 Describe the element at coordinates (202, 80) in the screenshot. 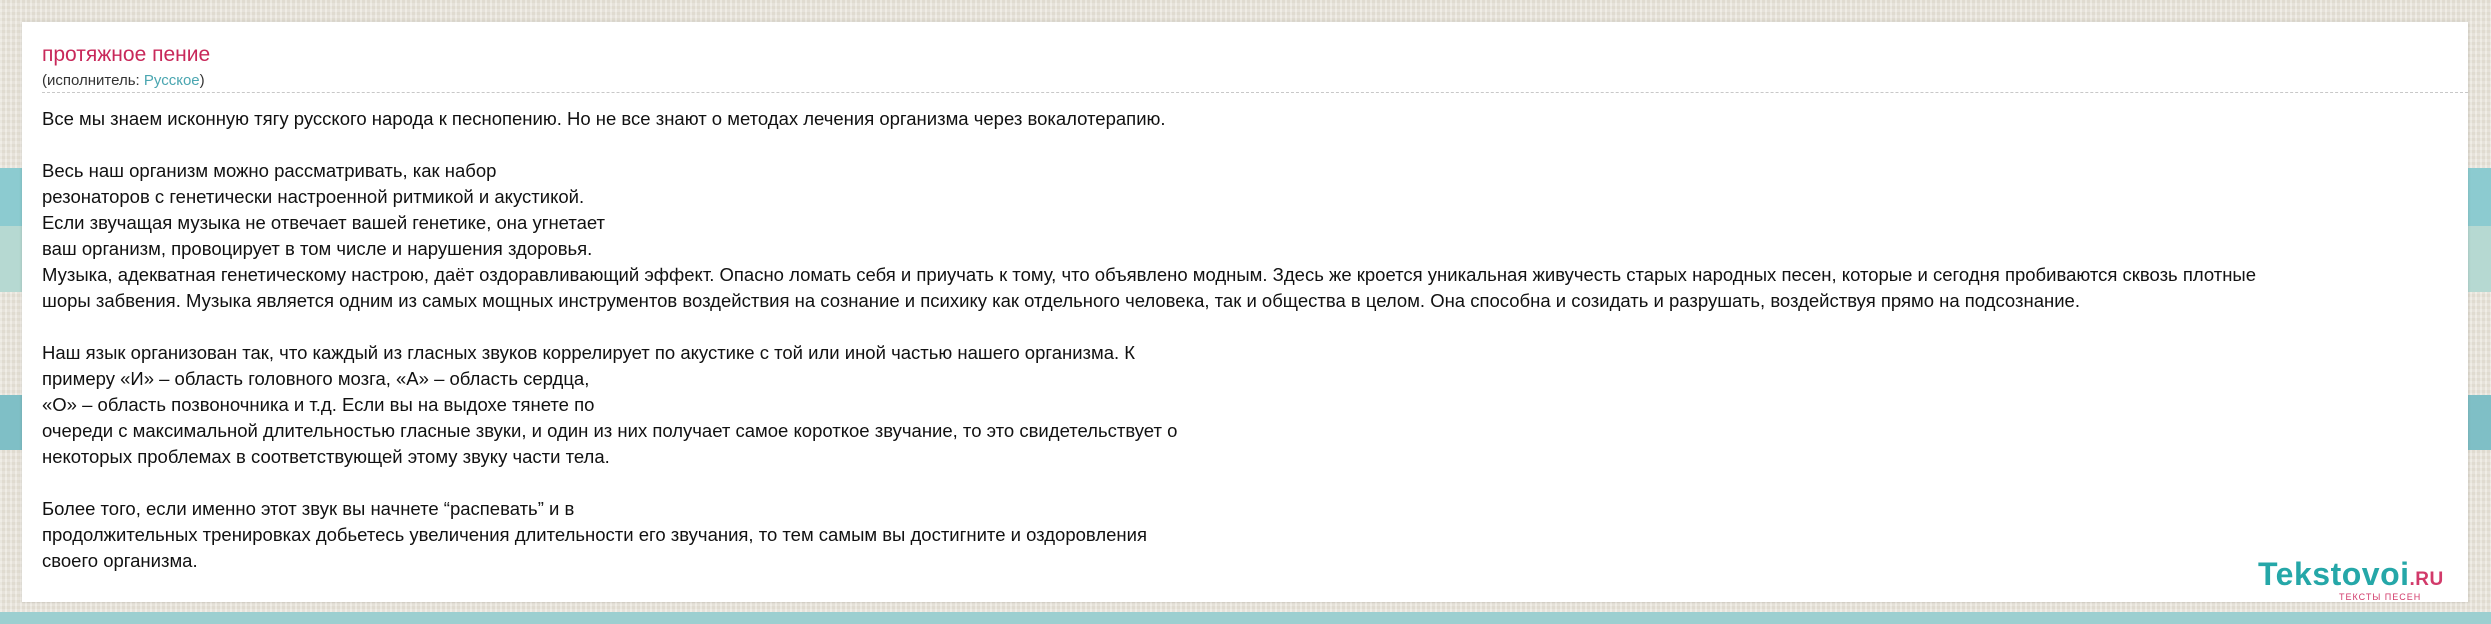

I see `artist-suffix: )` at that location.